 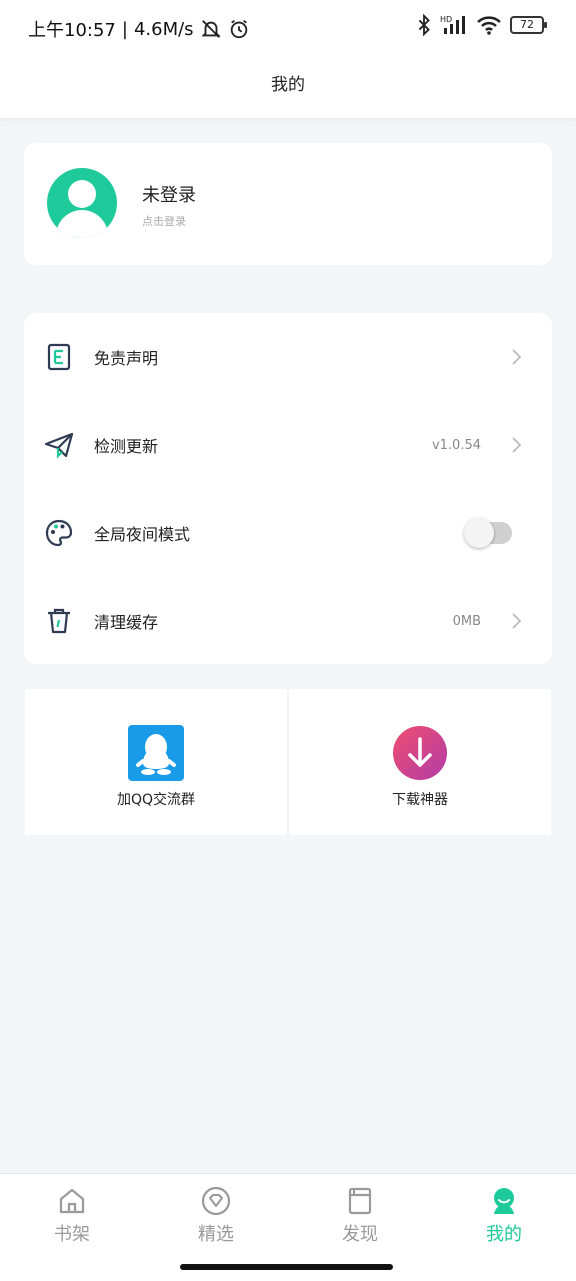 I want to click on profile-name: 未登录, so click(x=169, y=194).